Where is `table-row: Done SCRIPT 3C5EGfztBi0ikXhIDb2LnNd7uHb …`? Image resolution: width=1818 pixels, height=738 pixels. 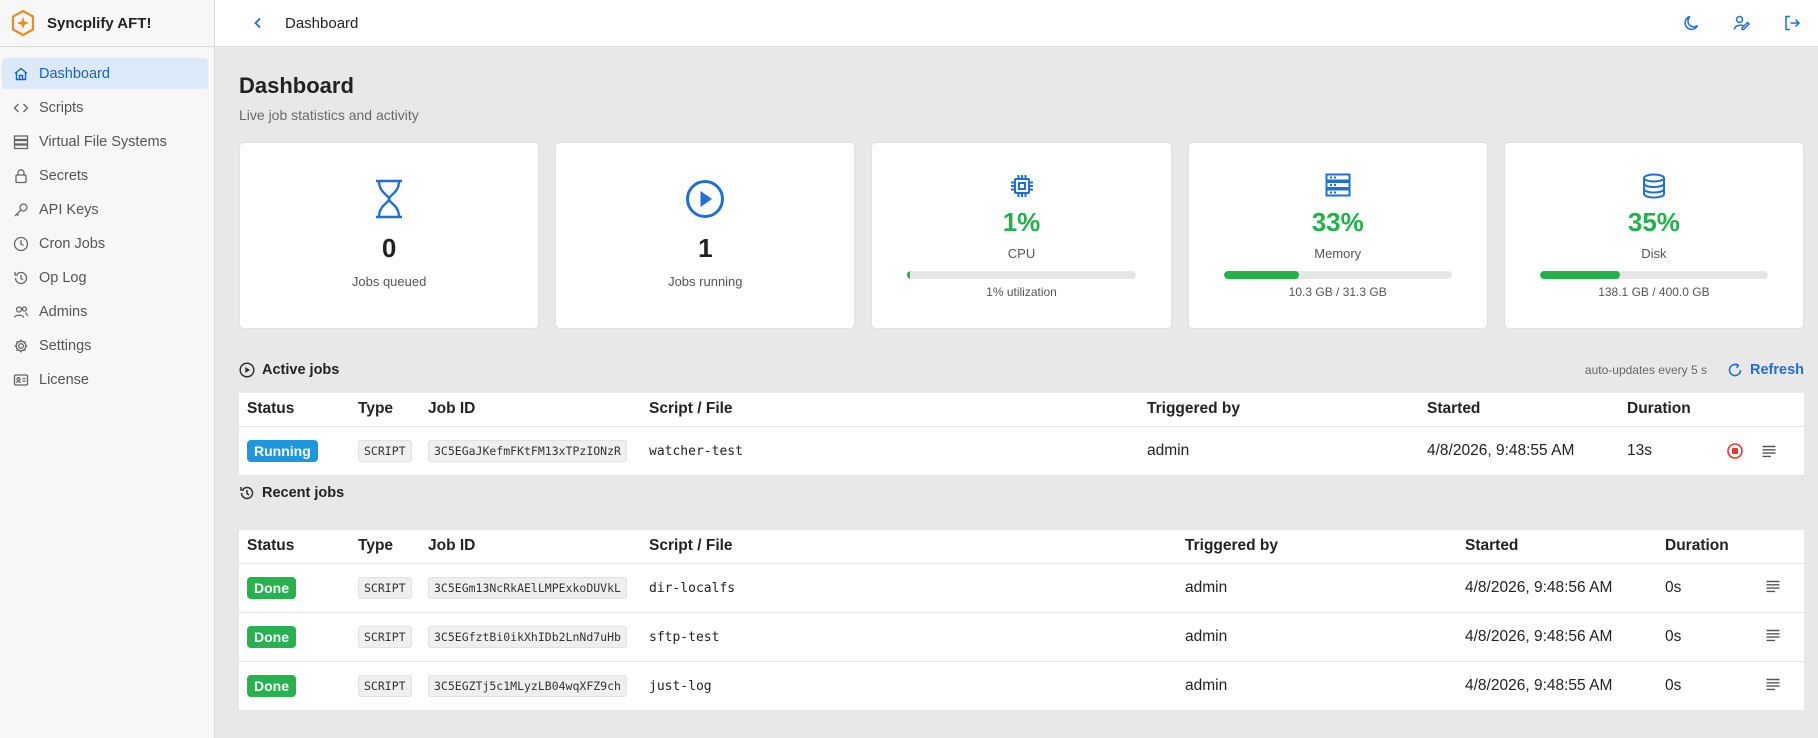 table-row: Done SCRIPT 3C5EGfztBi0ikXhIDb2LnNd7uHb … is located at coordinates (1021, 637).